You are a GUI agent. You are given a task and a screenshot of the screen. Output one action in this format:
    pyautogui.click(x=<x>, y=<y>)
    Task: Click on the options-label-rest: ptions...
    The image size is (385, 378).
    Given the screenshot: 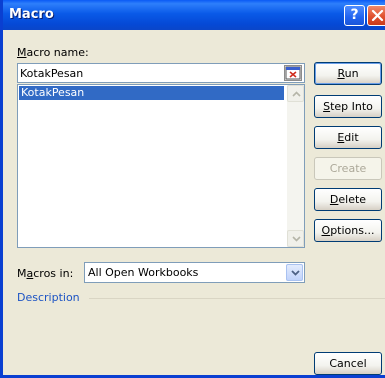 What is the action you would take?
    pyautogui.click(x=352, y=230)
    